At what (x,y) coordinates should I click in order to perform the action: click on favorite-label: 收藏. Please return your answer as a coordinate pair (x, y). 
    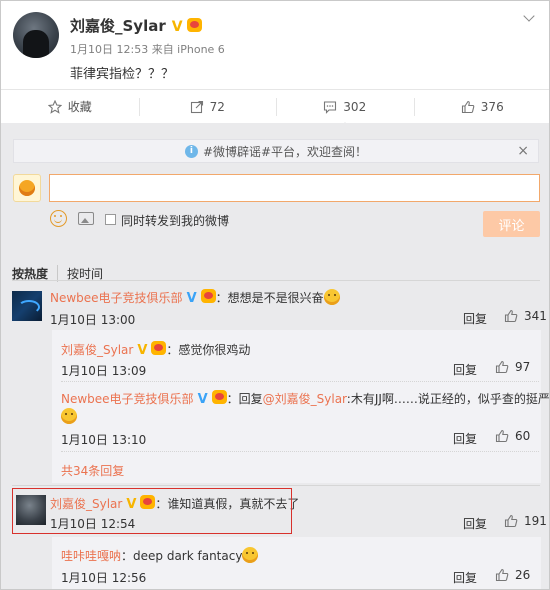
    Looking at the image, I should click on (79, 107).